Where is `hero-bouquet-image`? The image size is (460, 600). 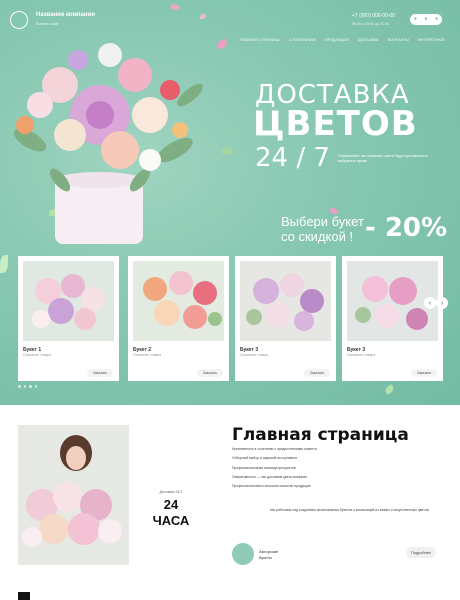 hero-bouquet-image is located at coordinates (108, 143).